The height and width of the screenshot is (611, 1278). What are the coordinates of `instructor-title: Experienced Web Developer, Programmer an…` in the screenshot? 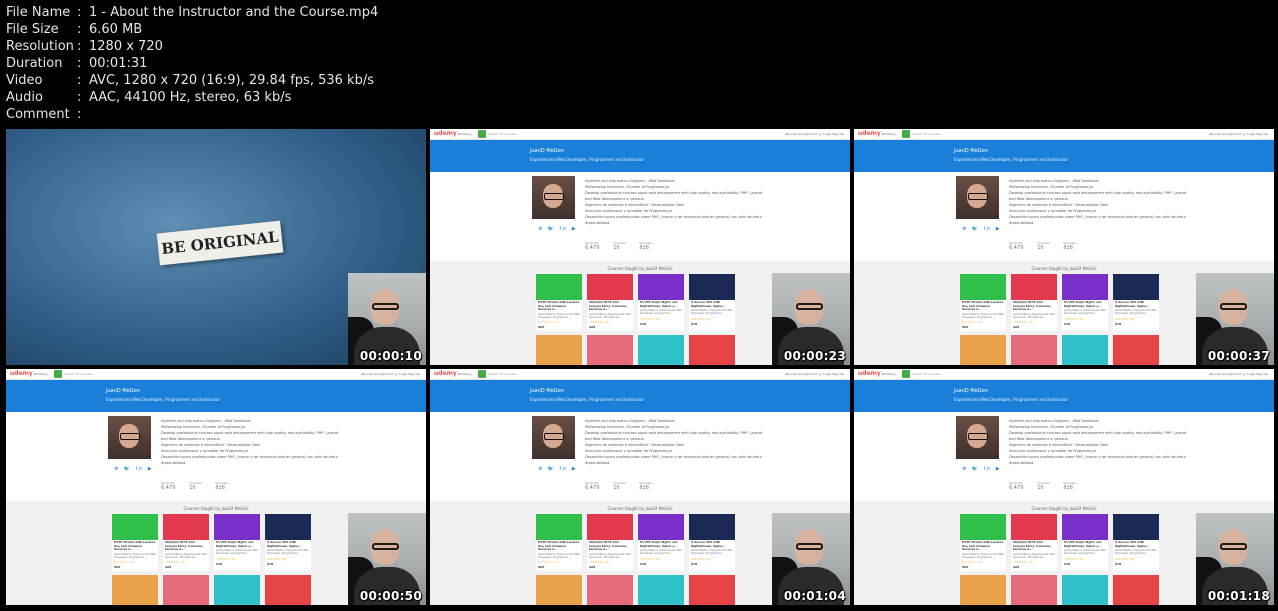 It's located at (587, 159).